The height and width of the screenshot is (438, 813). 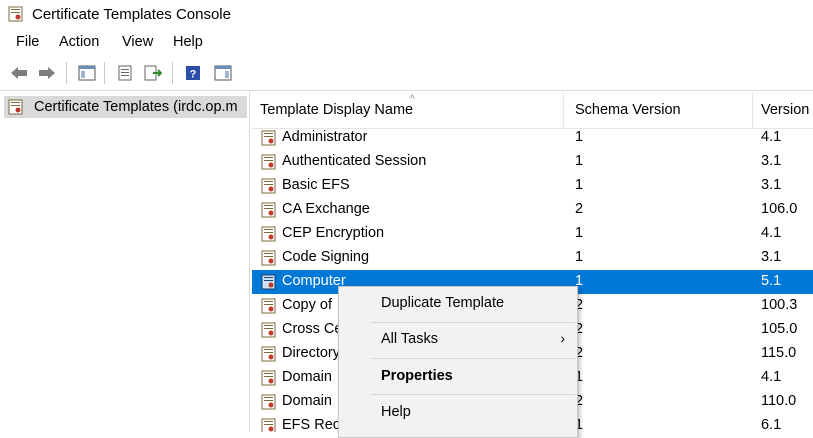 I want to click on version-cell: 5.1, so click(x=771, y=281).